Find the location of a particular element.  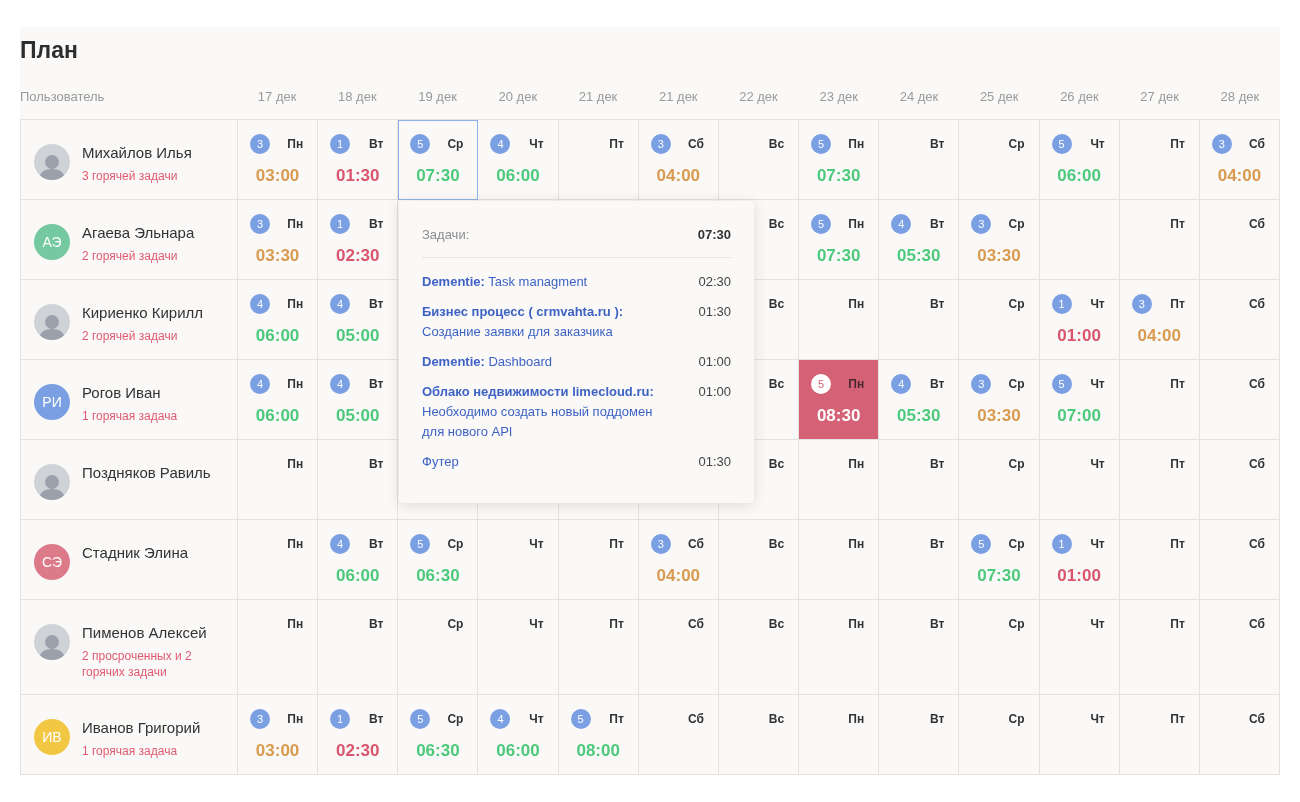

day-cell: 5 Пн 08:30 is located at coordinates (839, 400).